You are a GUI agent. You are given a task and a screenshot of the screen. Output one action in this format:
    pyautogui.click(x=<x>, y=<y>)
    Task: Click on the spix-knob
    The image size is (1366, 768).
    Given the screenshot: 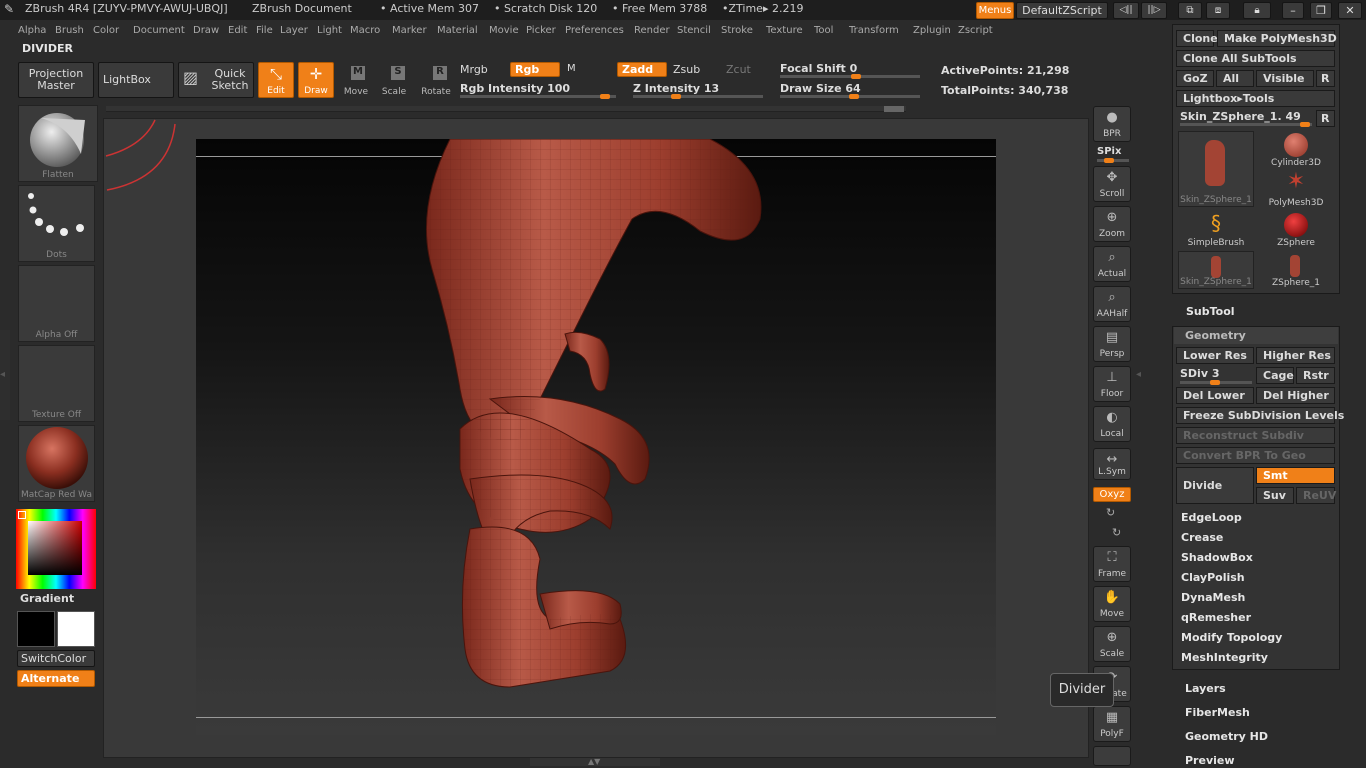 What is the action you would take?
    pyautogui.click(x=1109, y=160)
    